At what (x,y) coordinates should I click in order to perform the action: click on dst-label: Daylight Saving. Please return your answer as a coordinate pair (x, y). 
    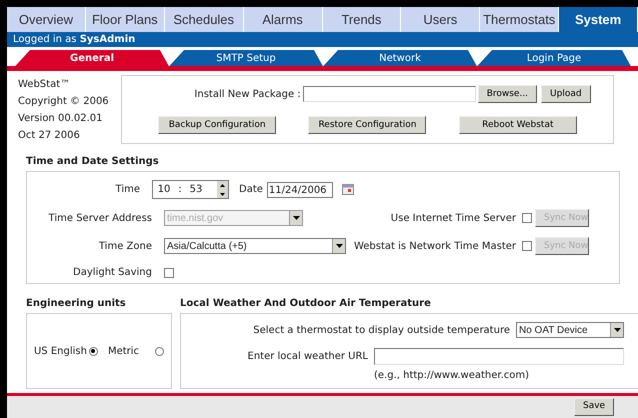
    Looking at the image, I should click on (112, 273).